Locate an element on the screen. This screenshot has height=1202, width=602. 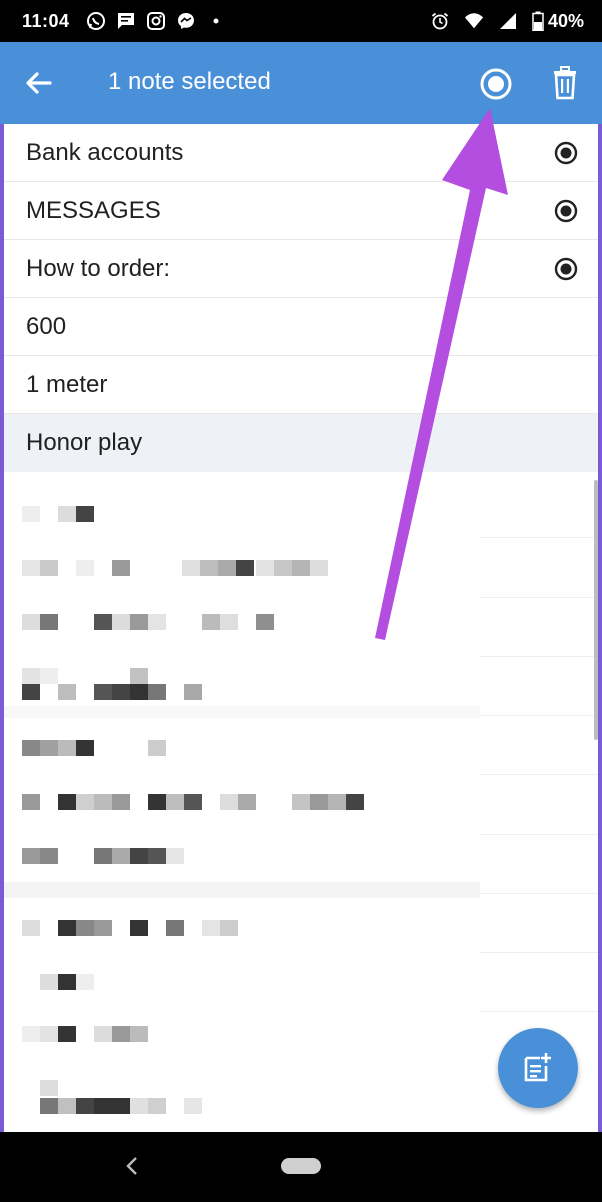
note-item: Bank accounts is located at coordinates (301, 153).